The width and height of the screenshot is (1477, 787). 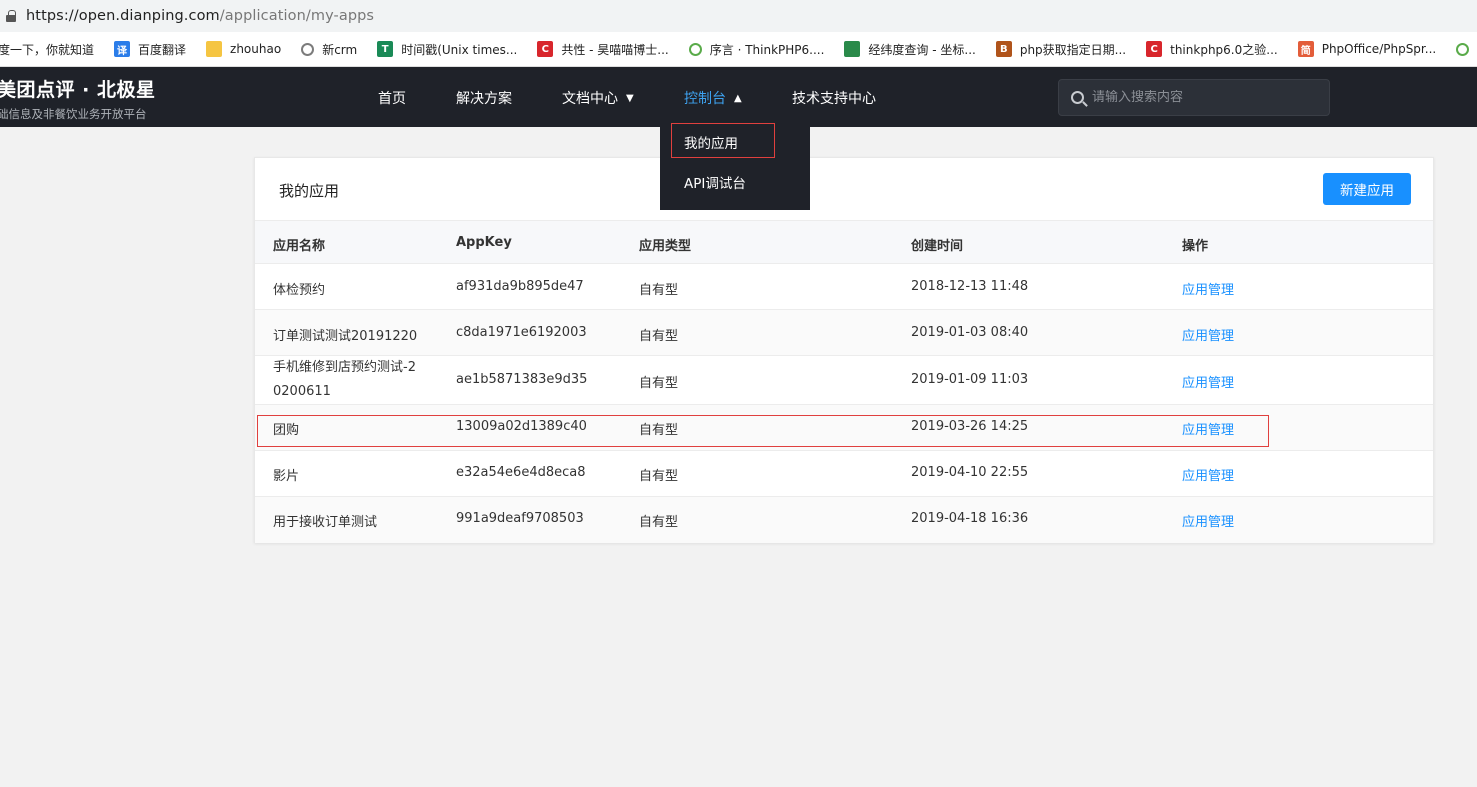 What do you see at coordinates (256, 49) in the screenshot?
I see `bookmark-label: zhouhao` at bounding box center [256, 49].